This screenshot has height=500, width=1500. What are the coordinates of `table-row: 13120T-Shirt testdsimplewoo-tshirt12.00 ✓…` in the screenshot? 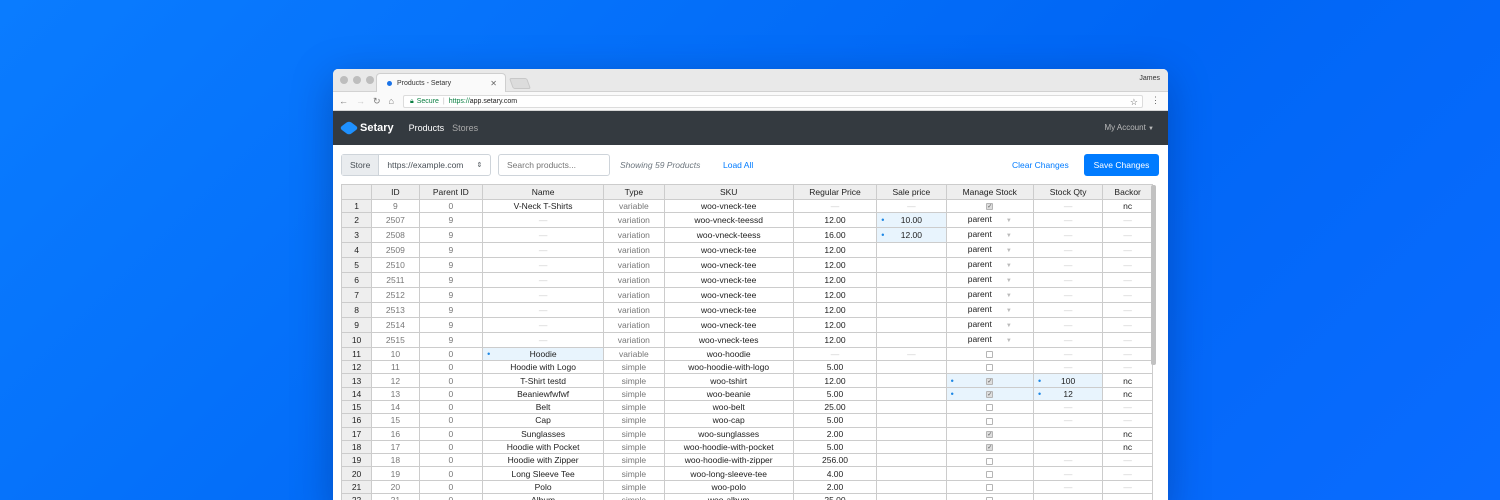 It's located at (747, 380).